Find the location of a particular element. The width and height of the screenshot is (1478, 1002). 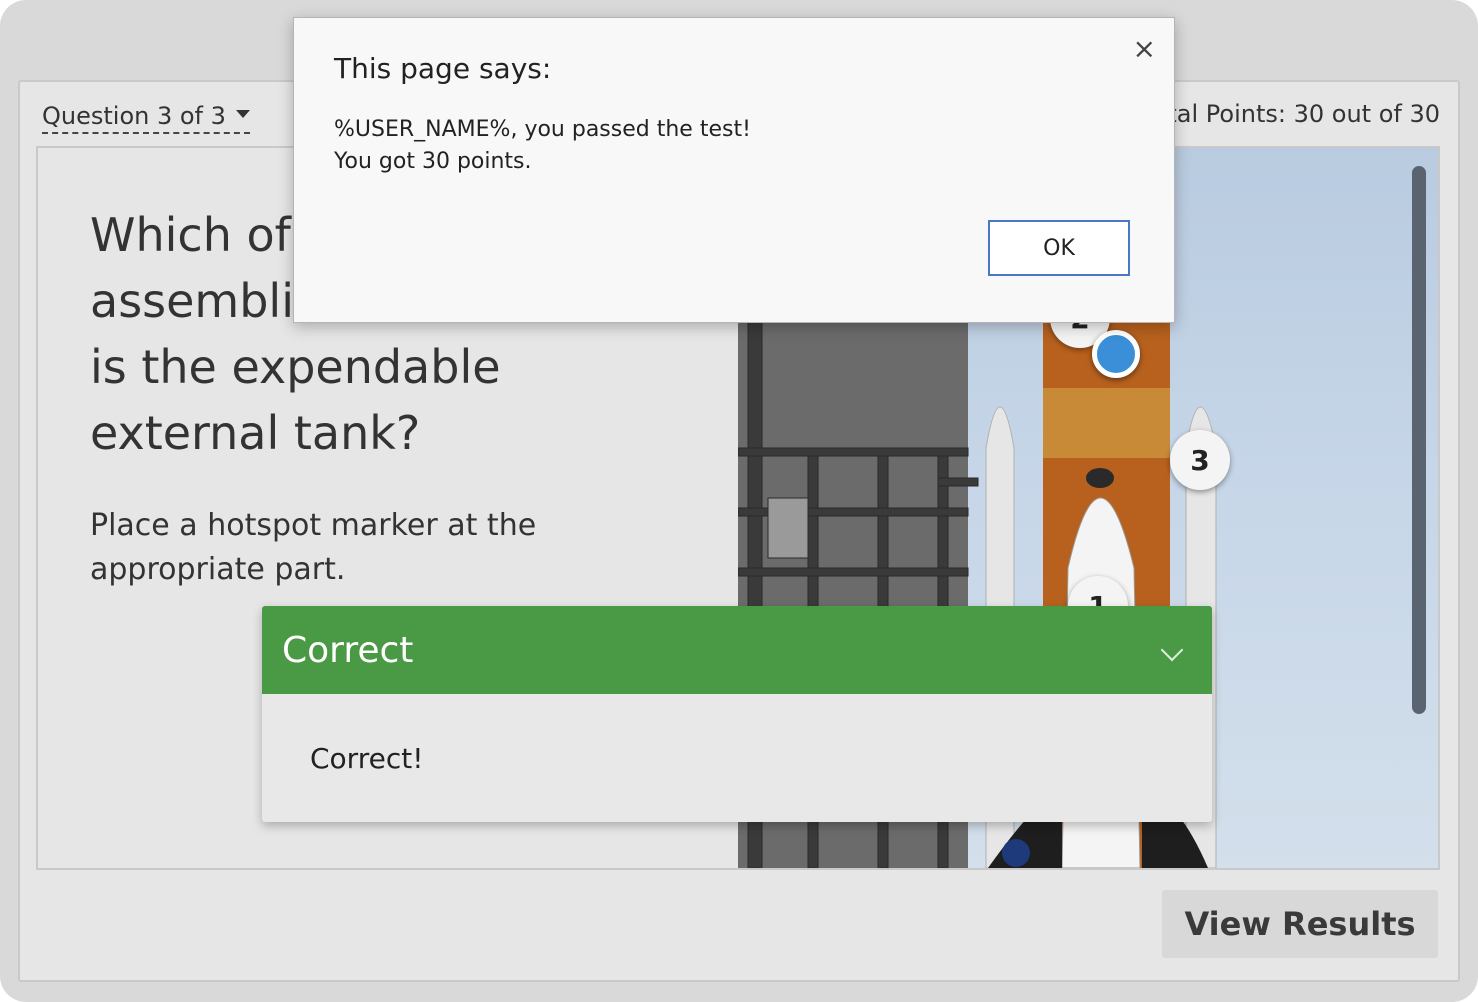

question-navigator: Question 3 of 3 is located at coordinates (146, 118).